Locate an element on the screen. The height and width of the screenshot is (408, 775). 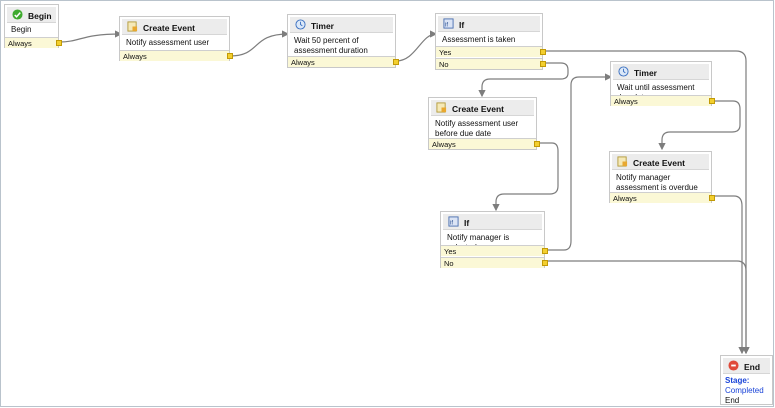
stage-label: Stage: is located at coordinates (737, 380).